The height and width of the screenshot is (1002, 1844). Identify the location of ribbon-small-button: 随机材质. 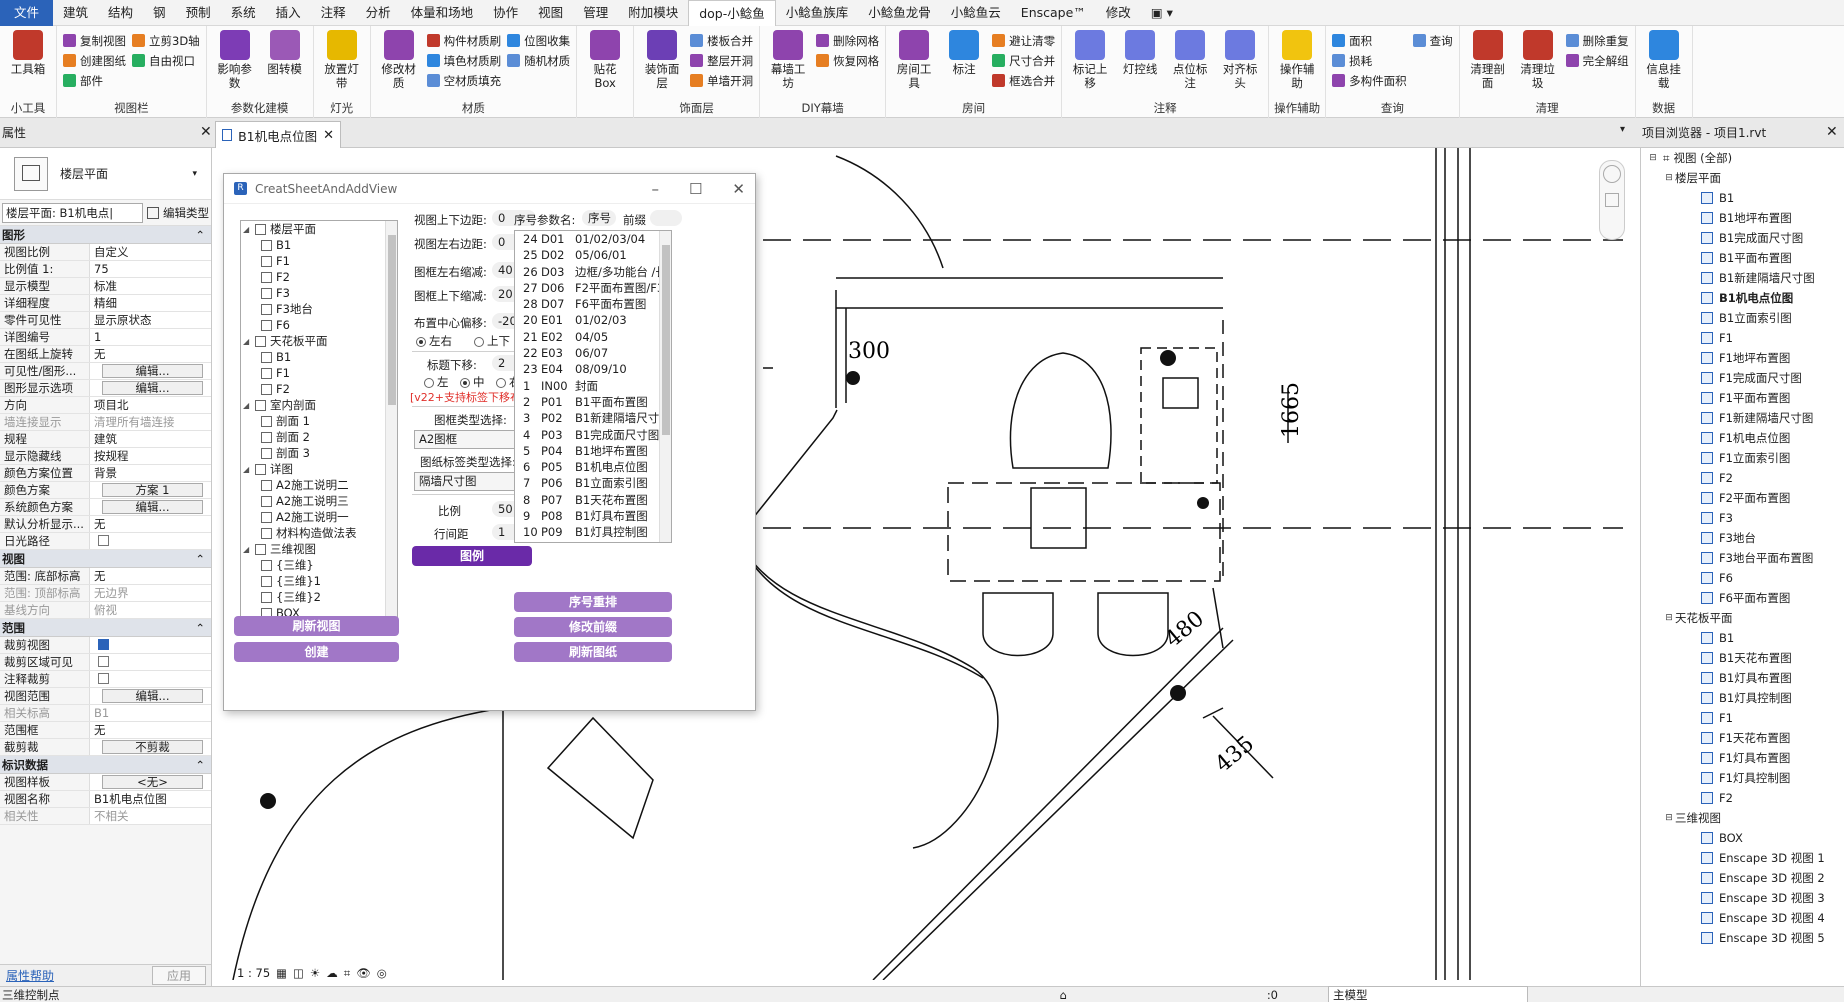
(538, 60).